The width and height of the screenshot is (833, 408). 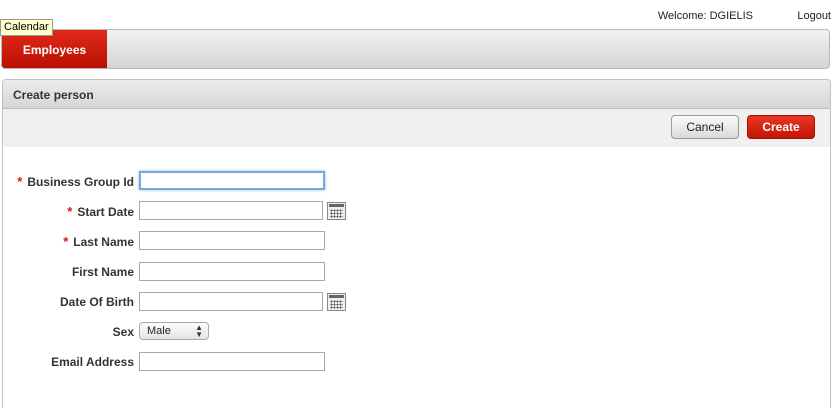 What do you see at coordinates (105, 212) in the screenshot?
I see `start-date-label-text: Start Date` at bounding box center [105, 212].